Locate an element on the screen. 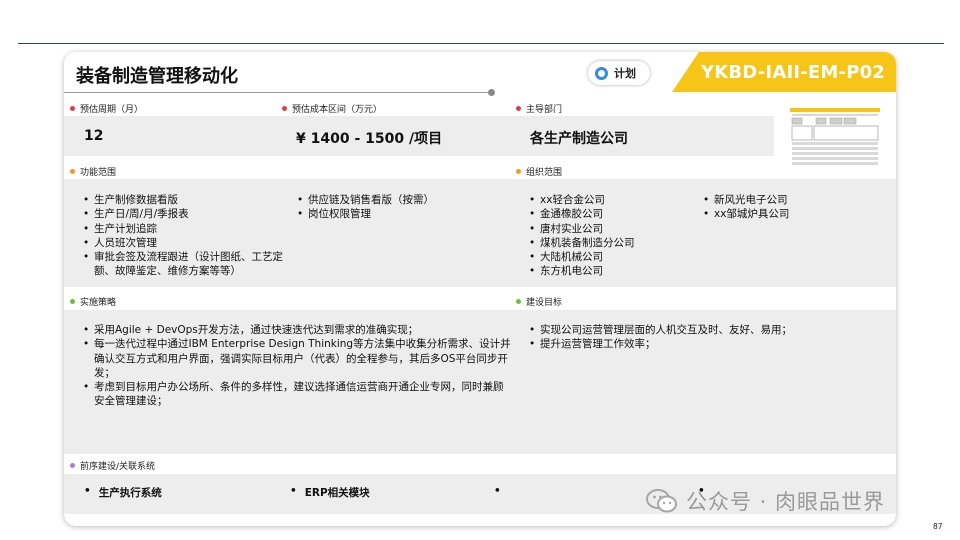 This screenshot has width=960, height=540. period-label-text: 预估周期（月） is located at coordinates (112, 110).